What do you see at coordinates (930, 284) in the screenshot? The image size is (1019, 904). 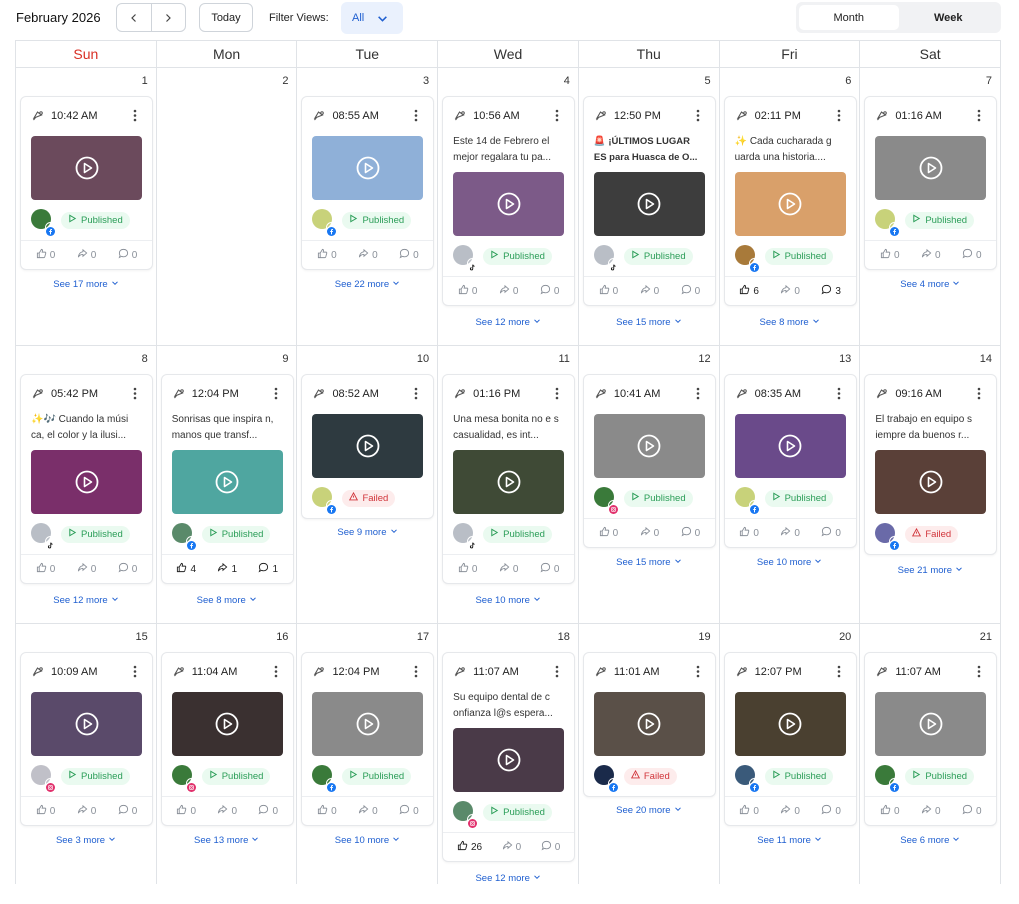 I see `see-more-link: See 4 more` at bounding box center [930, 284].